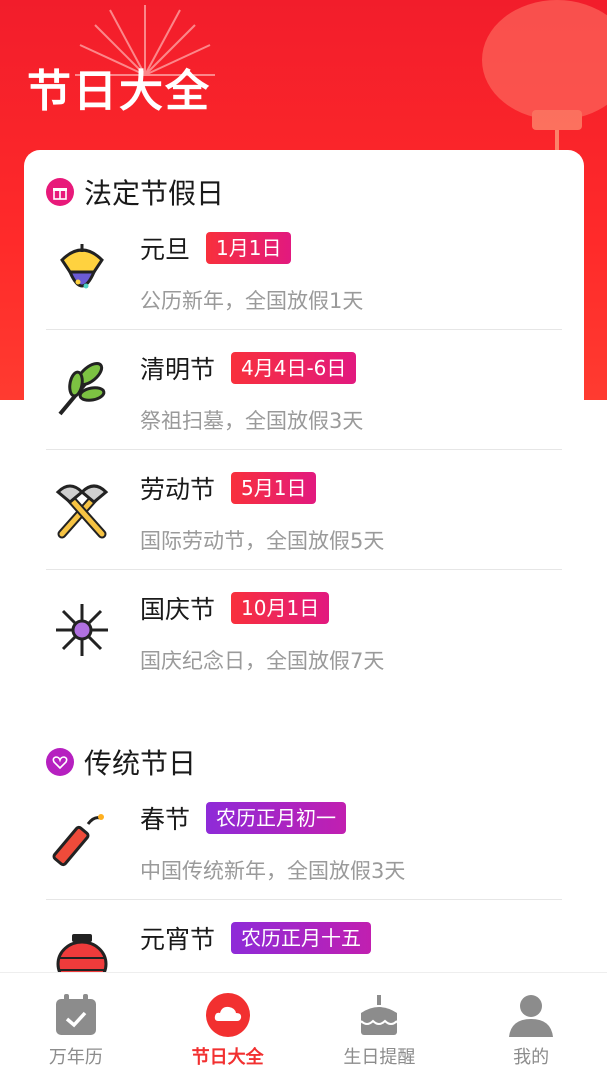  I want to click on section-title-statutory: 法定节假日, so click(135, 192).